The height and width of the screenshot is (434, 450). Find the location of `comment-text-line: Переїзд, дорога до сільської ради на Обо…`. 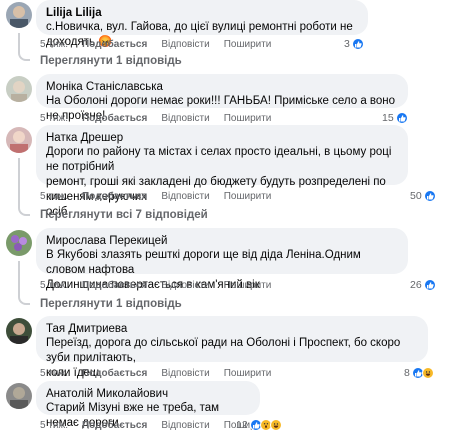

comment-text-line: Переїзд, дорога до сільської ради на Обо… is located at coordinates (223, 350).